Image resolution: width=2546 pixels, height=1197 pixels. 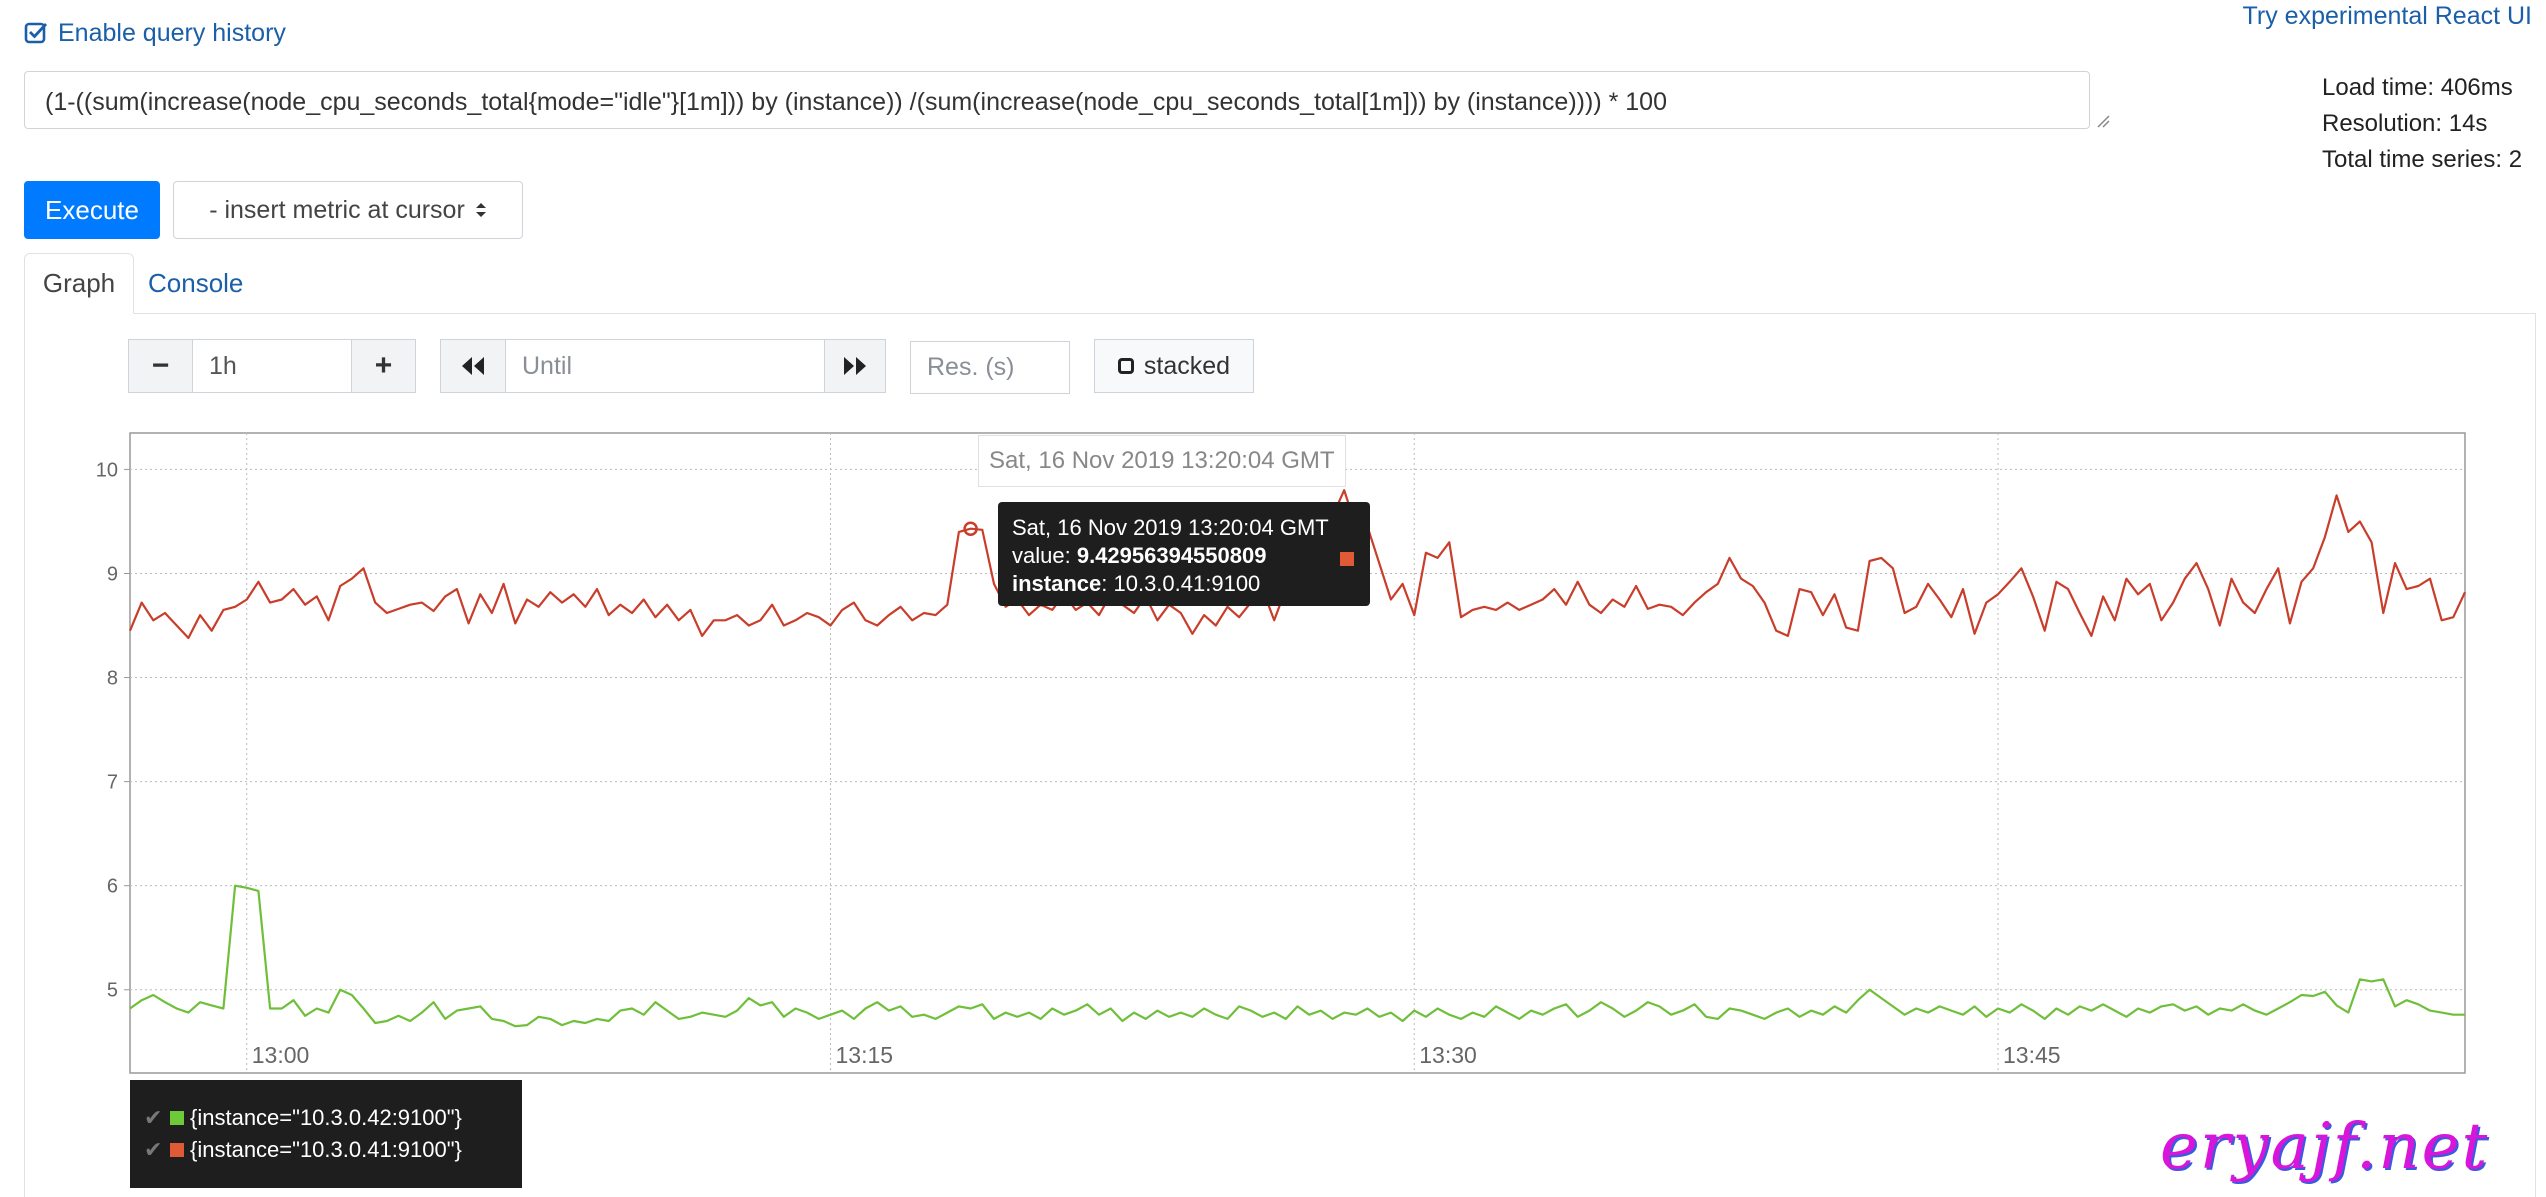 What do you see at coordinates (1448, 1055) in the screenshot?
I see `x-tick-label: 13:30` at bounding box center [1448, 1055].